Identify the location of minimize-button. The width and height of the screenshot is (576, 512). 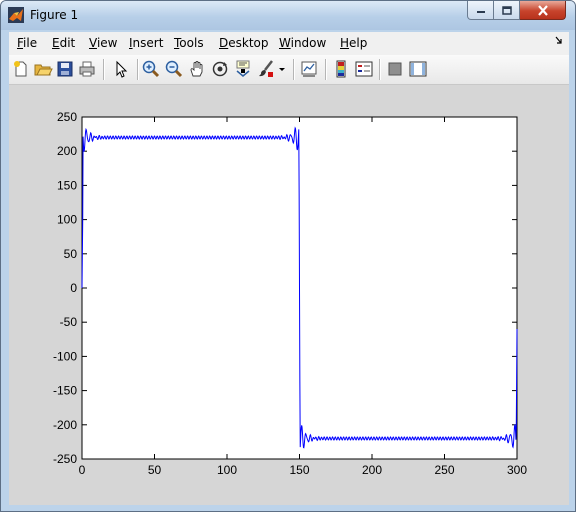
(480, 10).